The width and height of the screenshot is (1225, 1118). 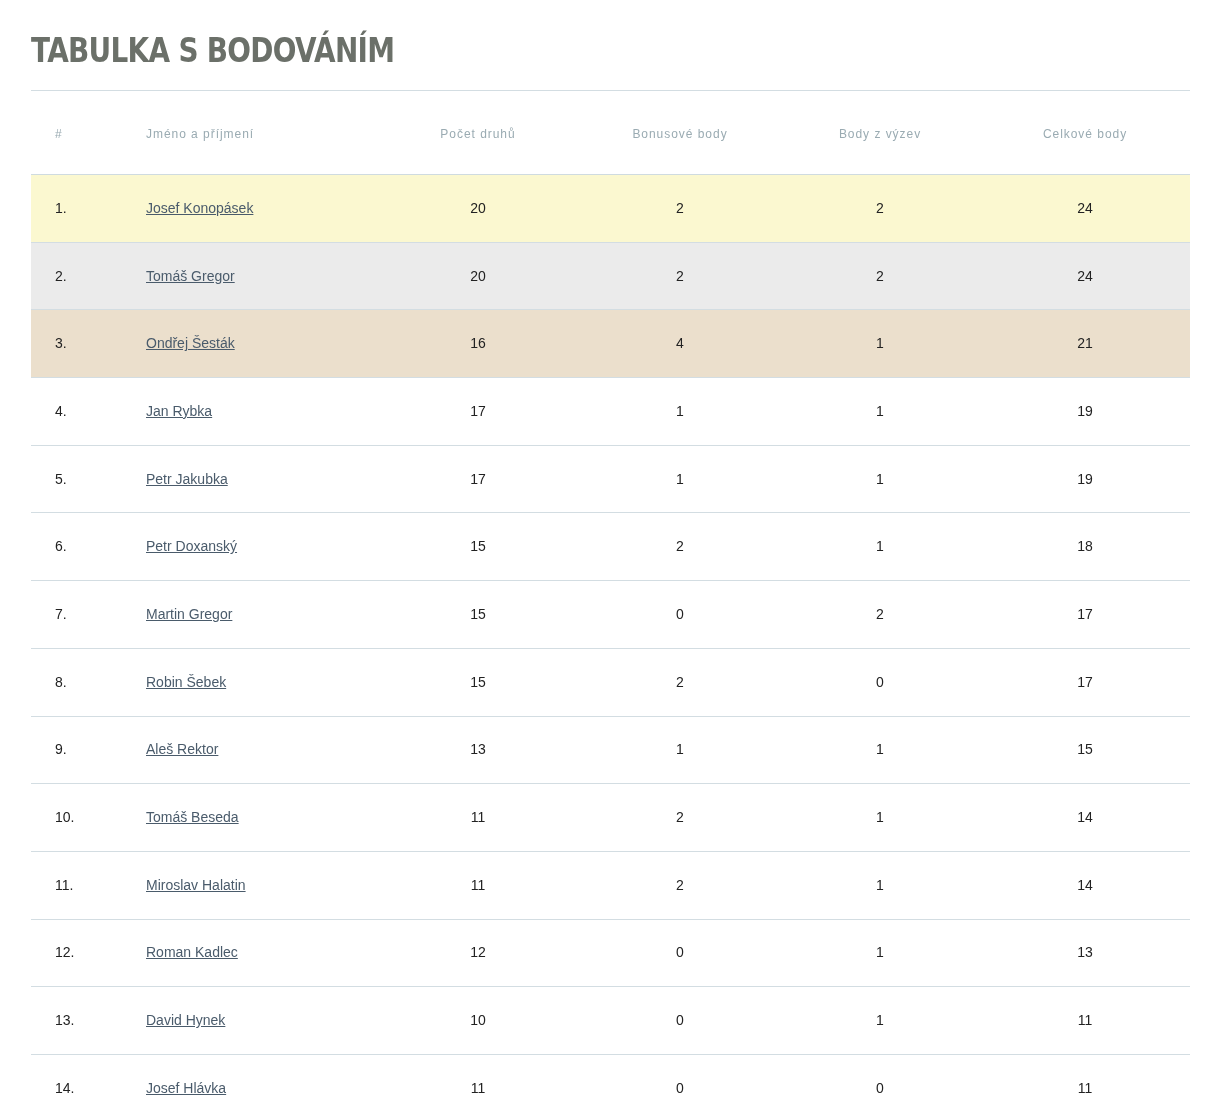 I want to click on rank-cell: 13., so click(x=65, y=1020).